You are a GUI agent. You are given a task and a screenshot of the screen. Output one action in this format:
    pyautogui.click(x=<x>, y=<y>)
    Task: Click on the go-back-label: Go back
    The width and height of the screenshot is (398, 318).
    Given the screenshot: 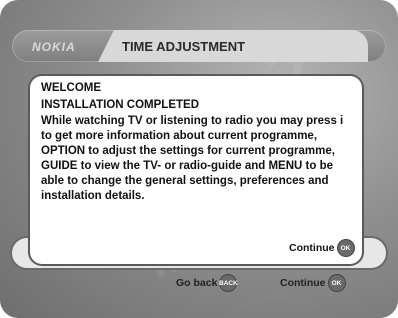 What is the action you would take?
    pyautogui.click(x=197, y=283)
    